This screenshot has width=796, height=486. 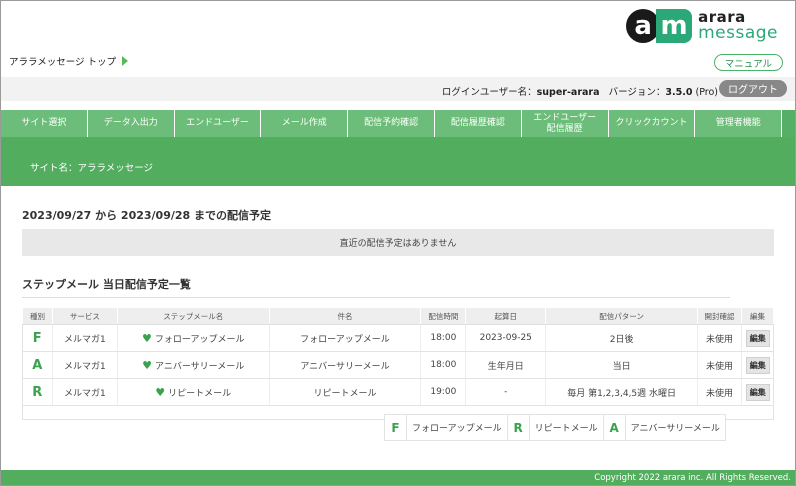 I want to click on nav-filler, so click(x=788, y=123).